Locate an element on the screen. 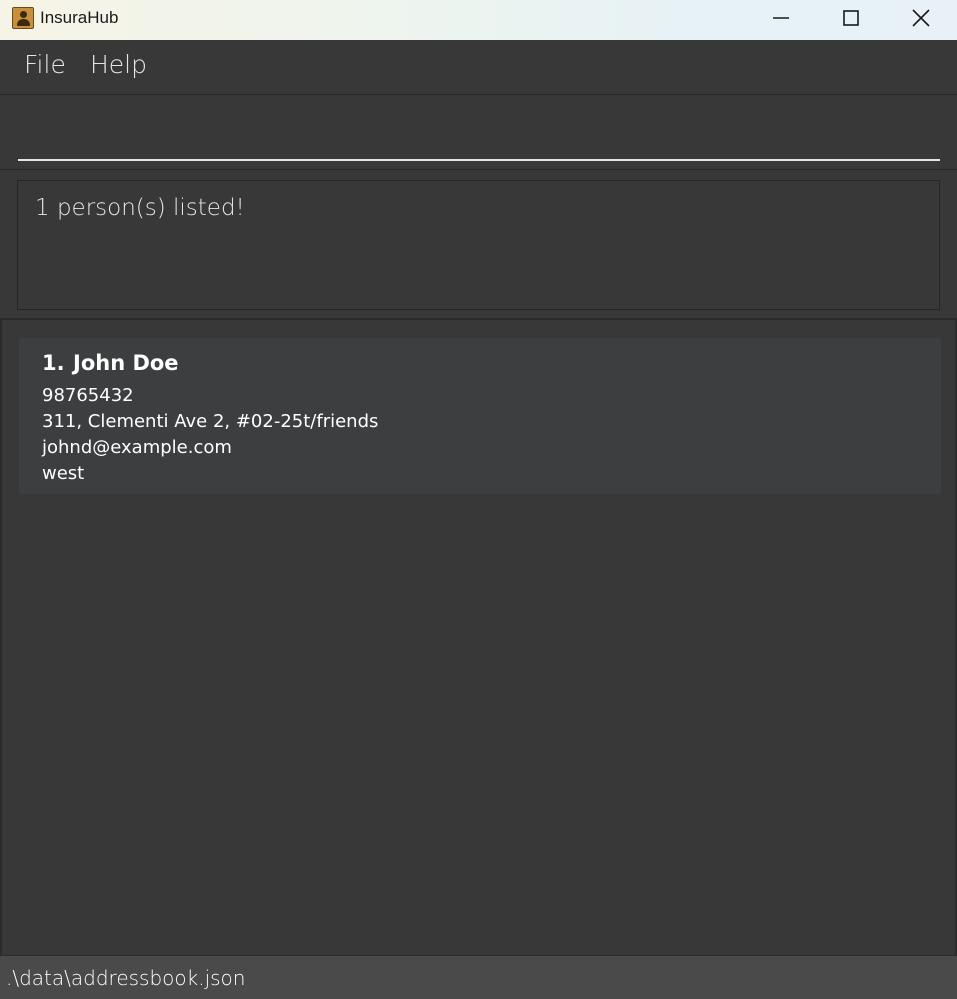 The image size is (957, 999). minimize-icon is located at coordinates (781, 18).